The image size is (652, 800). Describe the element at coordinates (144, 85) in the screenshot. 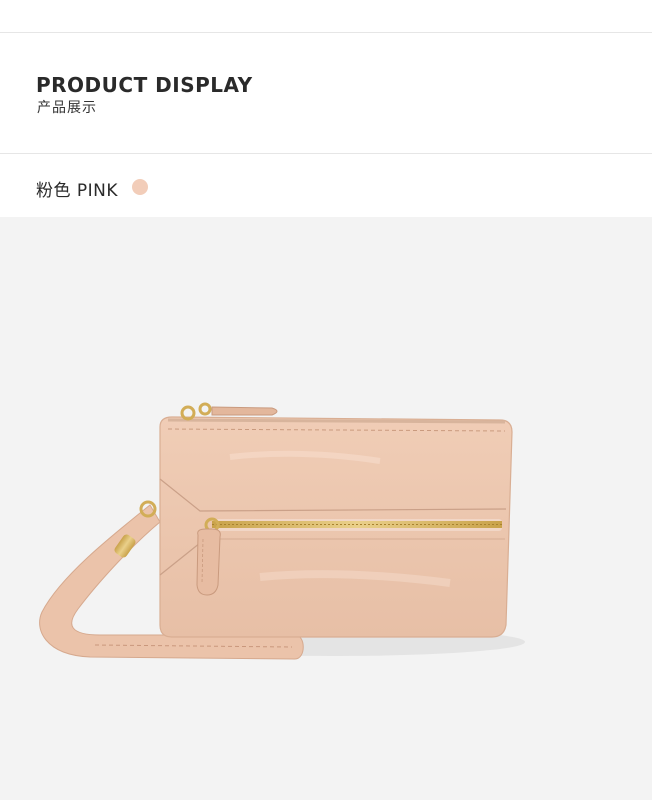

I see `section-title: PRODUCT DISPLAY` at that location.